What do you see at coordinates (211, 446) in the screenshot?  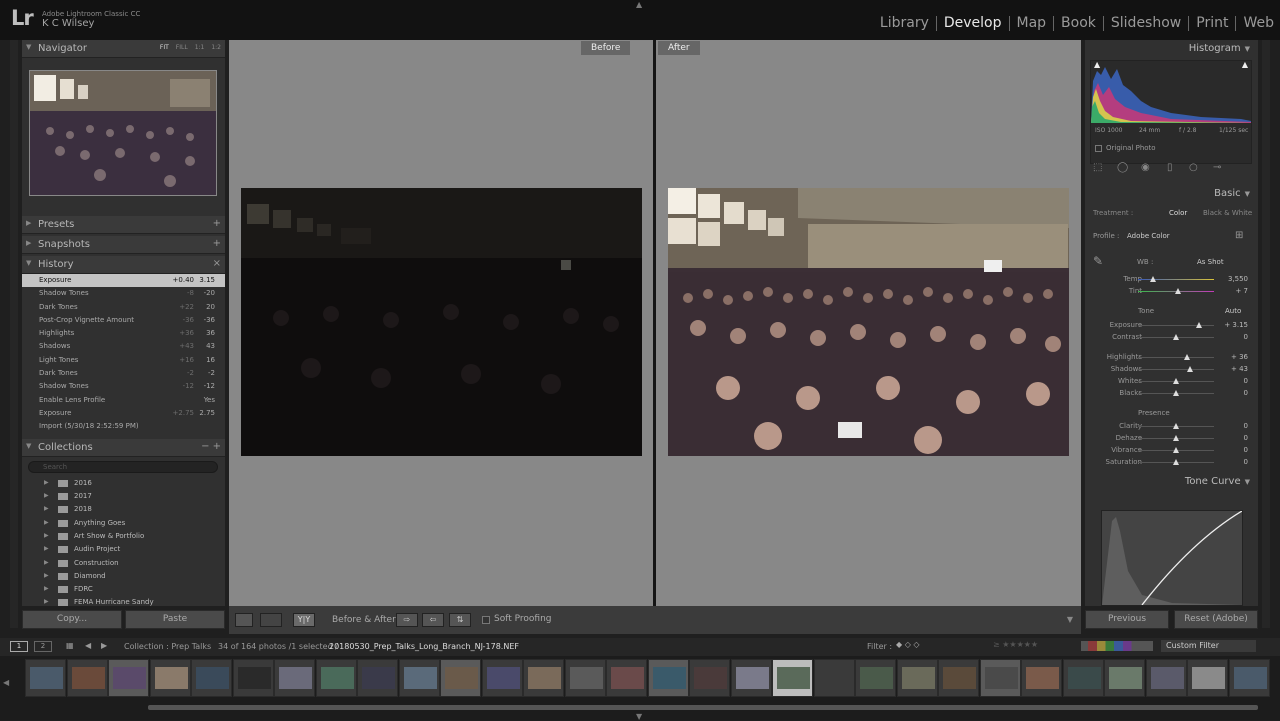 I see `collections-actions-icon: − +` at bounding box center [211, 446].